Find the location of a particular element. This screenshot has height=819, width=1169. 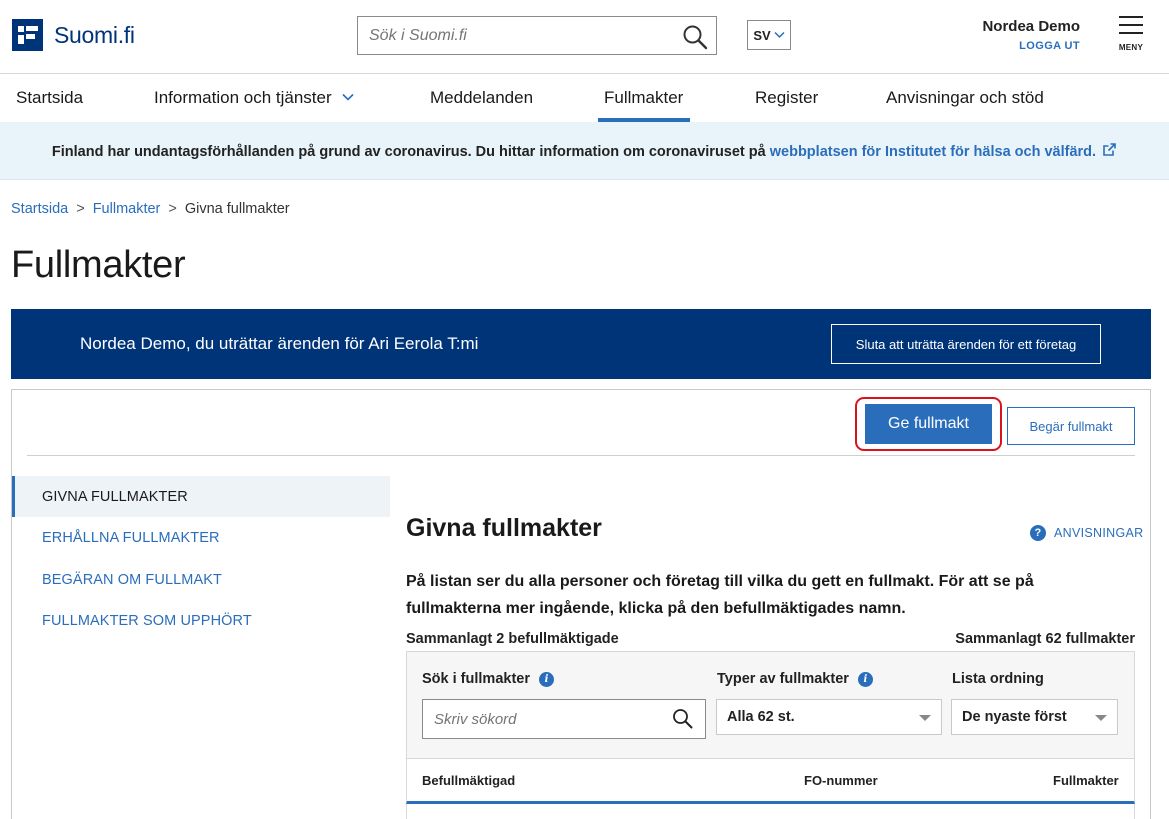

hamburger-icon is located at coordinates (1131, 25).